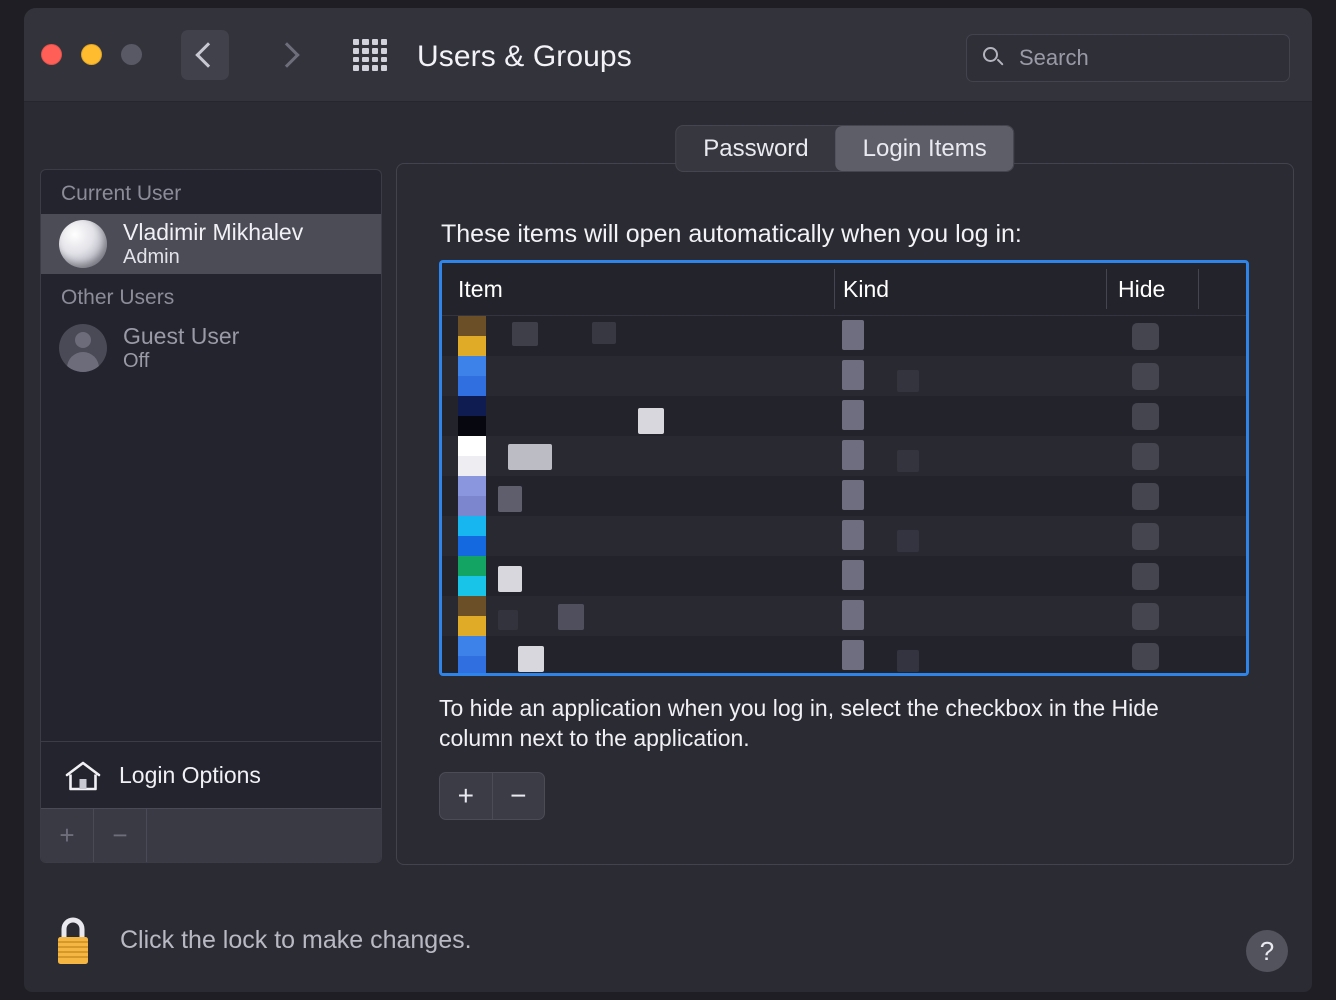 The width and height of the screenshot is (1336, 1000). Describe the element at coordinates (136, 361) in the screenshot. I see `user-status: Off` at that location.